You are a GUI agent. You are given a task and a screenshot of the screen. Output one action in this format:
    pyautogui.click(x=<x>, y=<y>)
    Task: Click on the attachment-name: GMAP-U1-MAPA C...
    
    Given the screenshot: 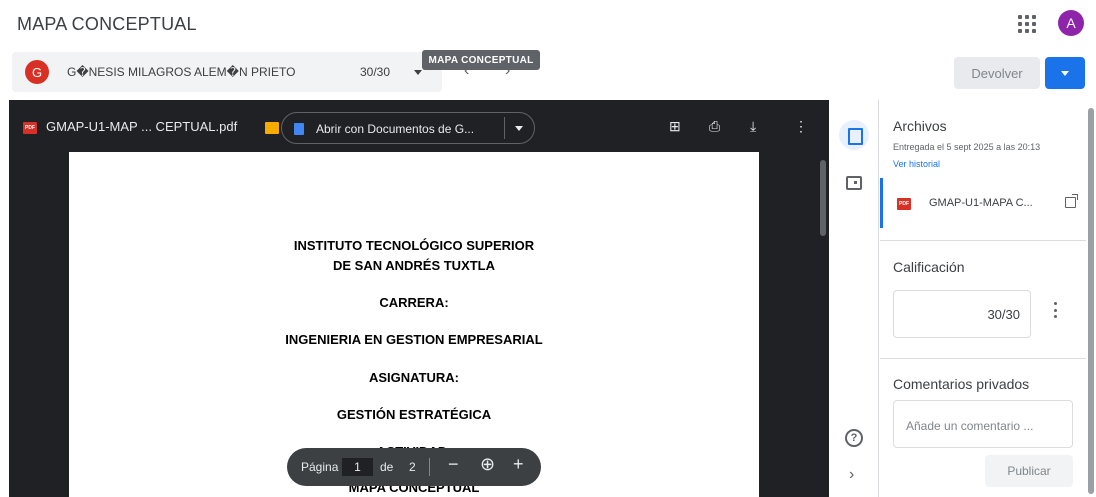 What is the action you would take?
    pyautogui.click(x=981, y=203)
    